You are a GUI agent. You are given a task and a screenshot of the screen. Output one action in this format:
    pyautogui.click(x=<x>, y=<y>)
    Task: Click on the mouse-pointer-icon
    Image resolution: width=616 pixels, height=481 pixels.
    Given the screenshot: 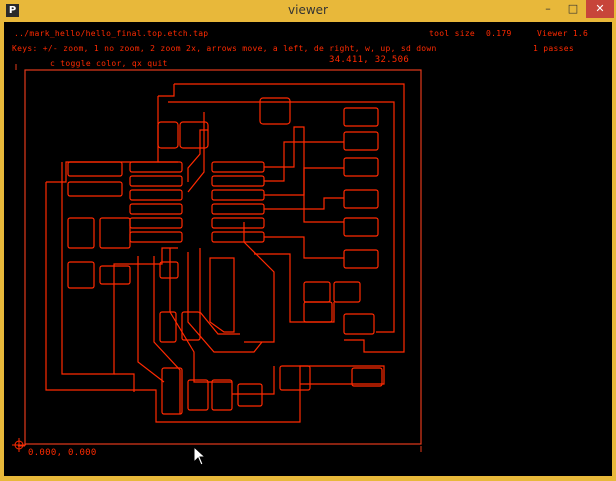 What is the action you would take?
    pyautogui.click(x=200, y=456)
    